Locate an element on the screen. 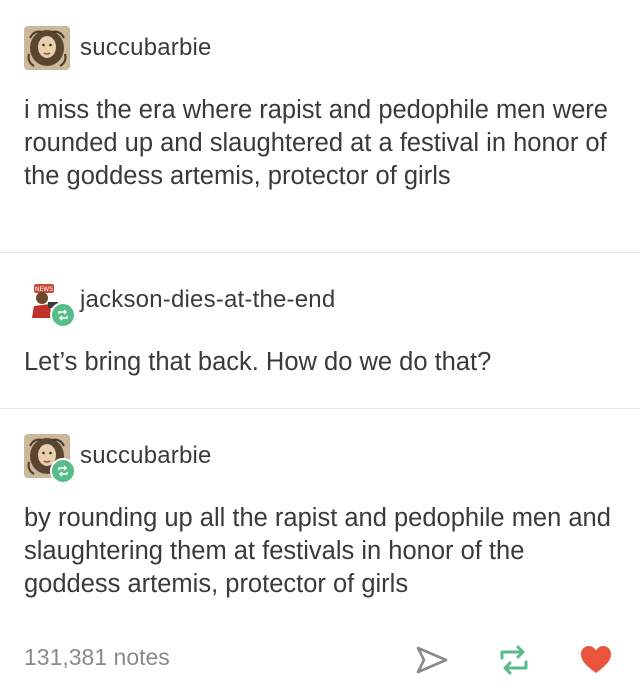  share-icon is located at coordinates (432, 660).